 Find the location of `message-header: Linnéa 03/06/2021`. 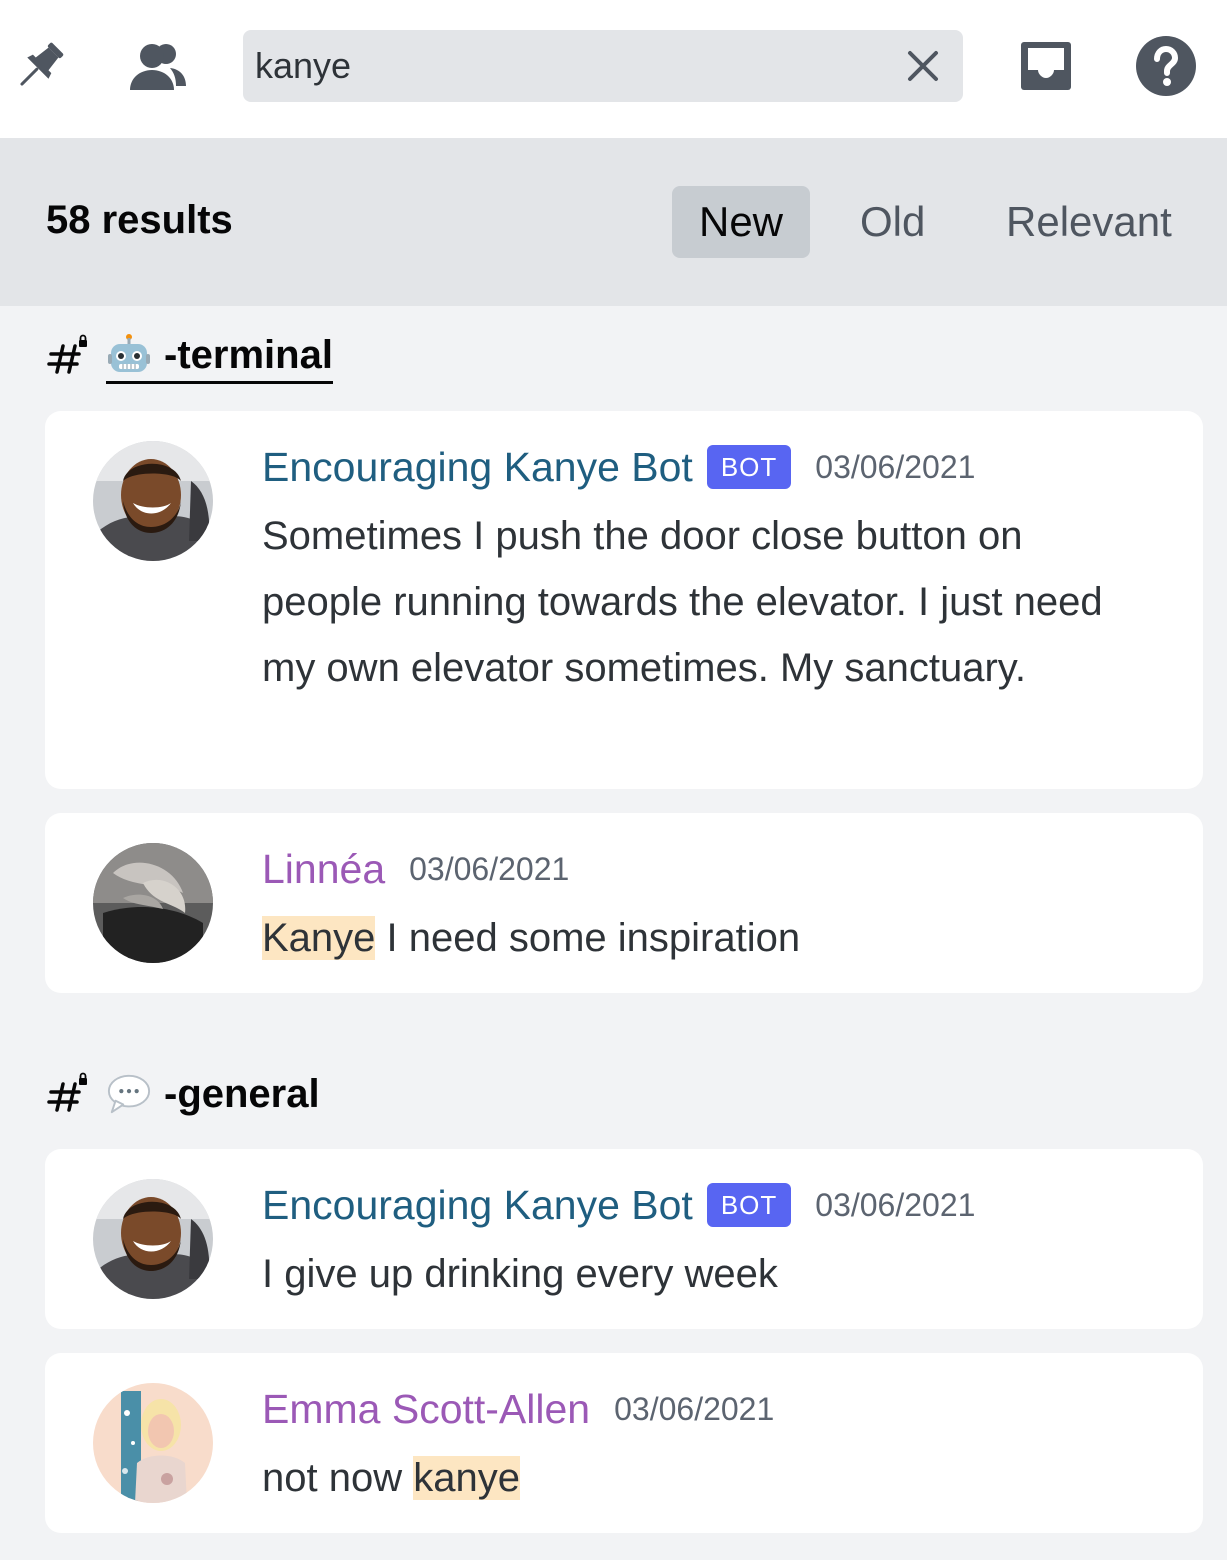

message-header: Linnéa 03/06/2021 is located at coordinates (415, 869).